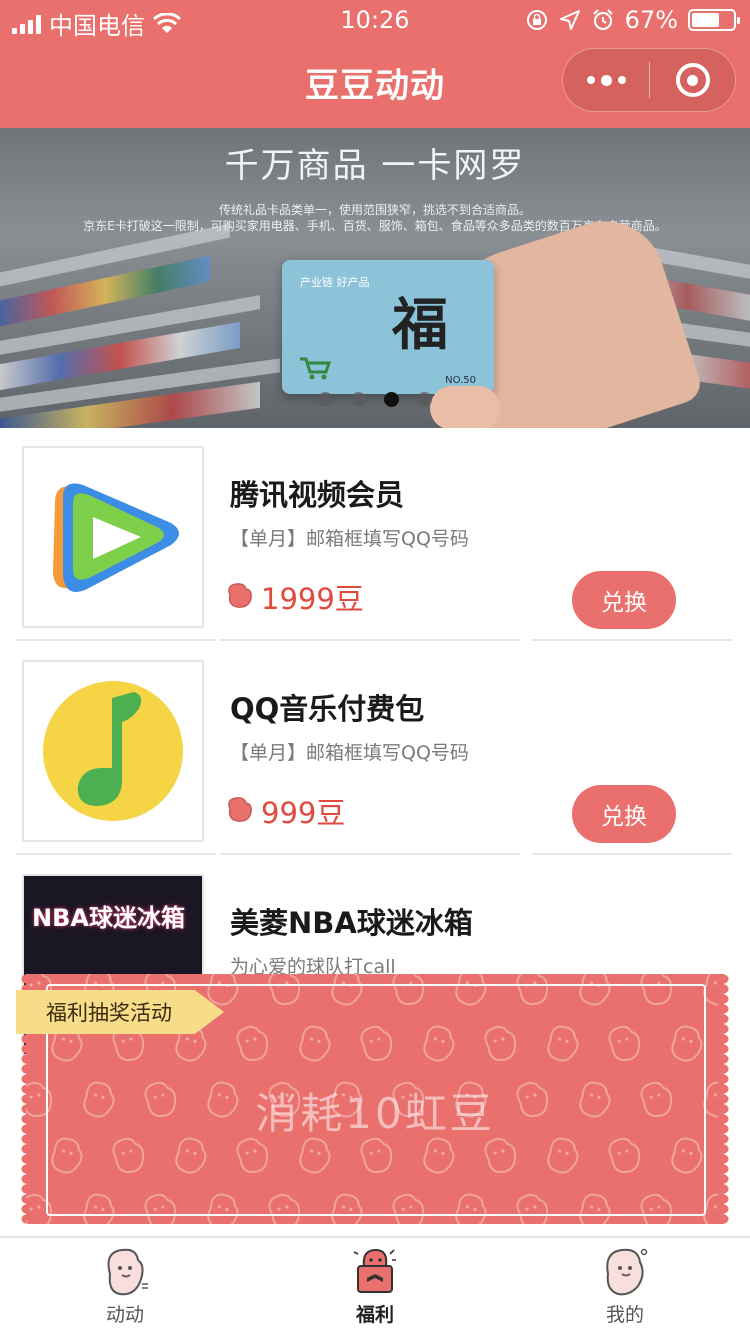 The image size is (750, 1334). What do you see at coordinates (116, 537) in the screenshot?
I see `tencent-video-logo-icon` at bounding box center [116, 537].